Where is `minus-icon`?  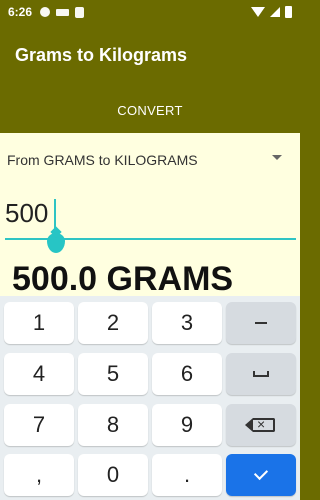
minus-icon is located at coordinates (261, 323).